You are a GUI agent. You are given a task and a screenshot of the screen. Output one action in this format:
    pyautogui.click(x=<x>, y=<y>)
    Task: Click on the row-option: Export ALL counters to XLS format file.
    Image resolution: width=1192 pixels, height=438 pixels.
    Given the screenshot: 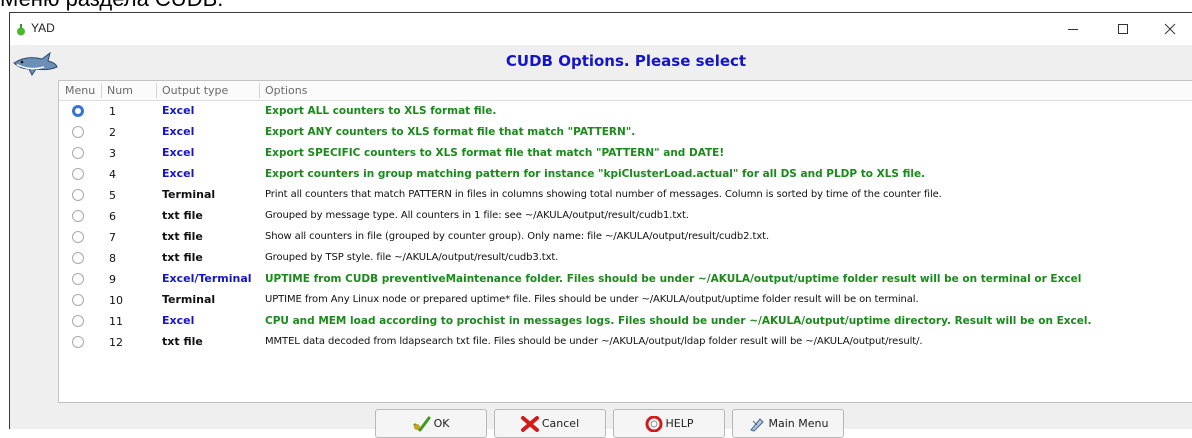 What is the action you would take?
    pyautogui.click(x=381, y=111)
    